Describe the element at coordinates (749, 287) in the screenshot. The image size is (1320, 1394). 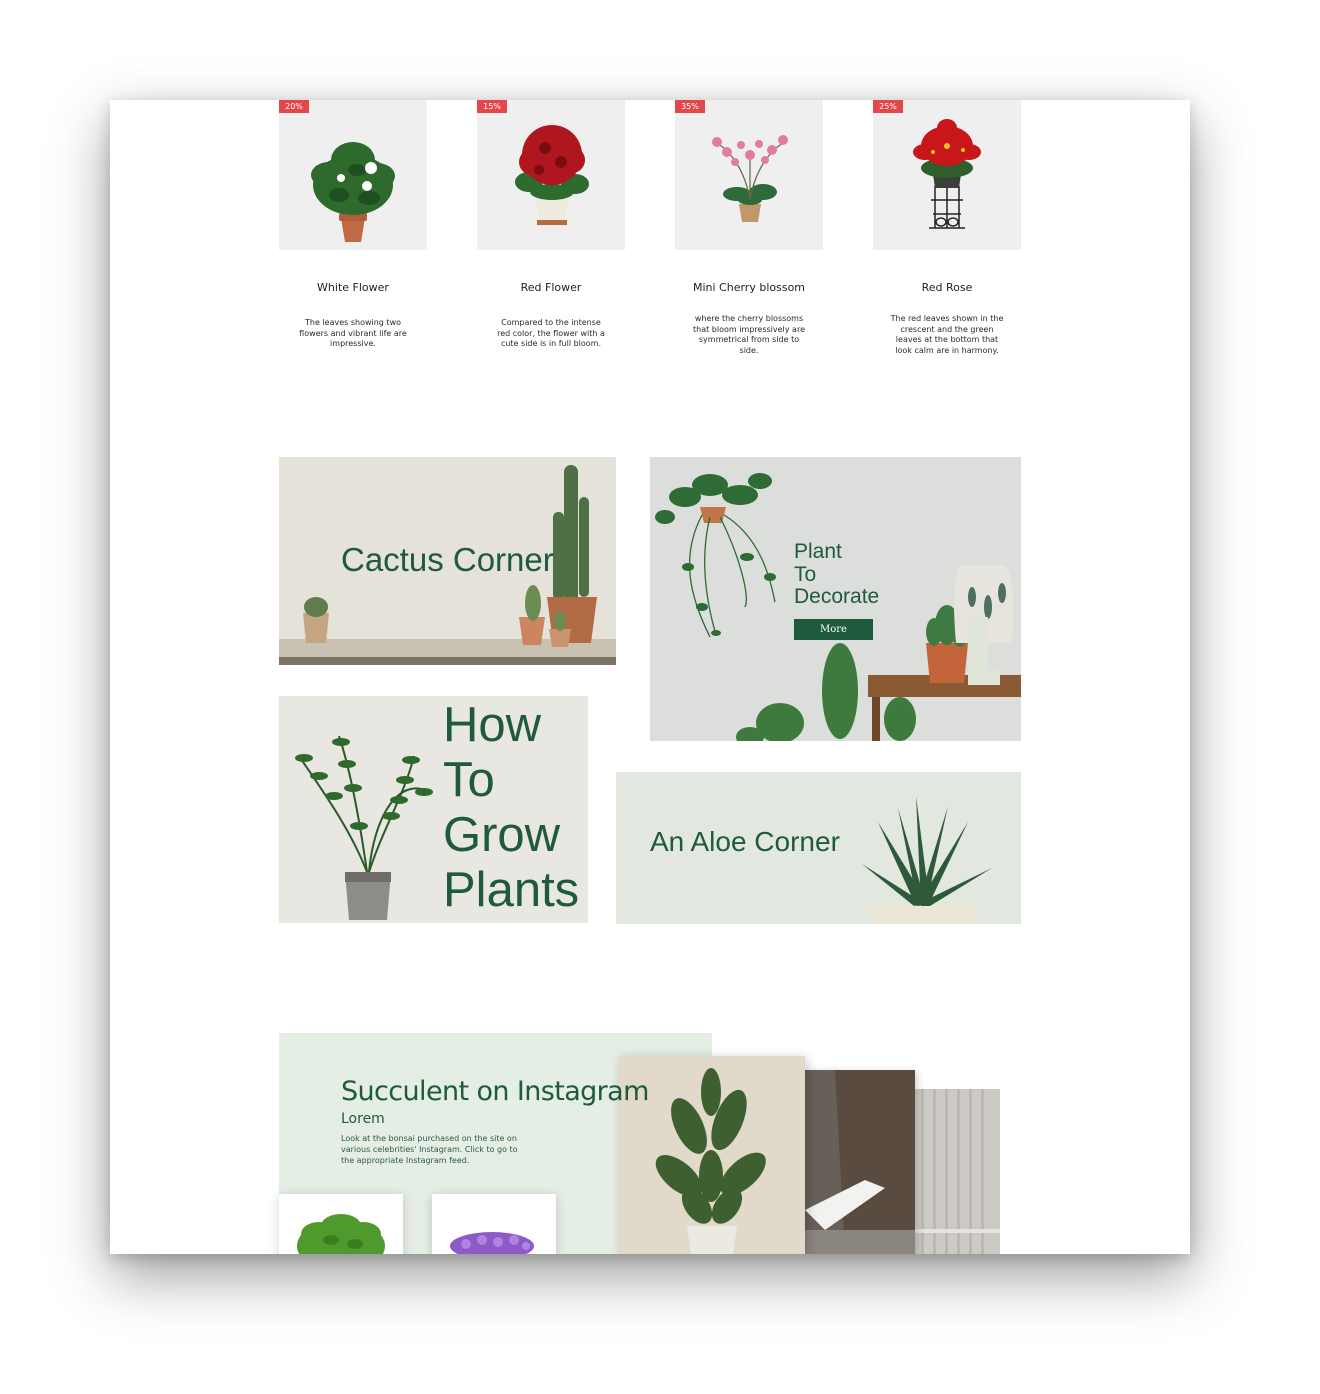
I see `product-name: Mini Cherry blossom` at that location.